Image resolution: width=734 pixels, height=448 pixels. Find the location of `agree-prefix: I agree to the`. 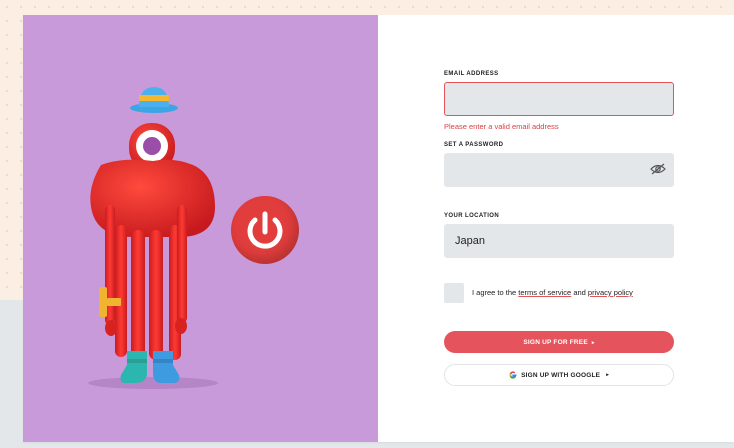

agree-prefix: I agree to the is located at coordinates (495, 292).